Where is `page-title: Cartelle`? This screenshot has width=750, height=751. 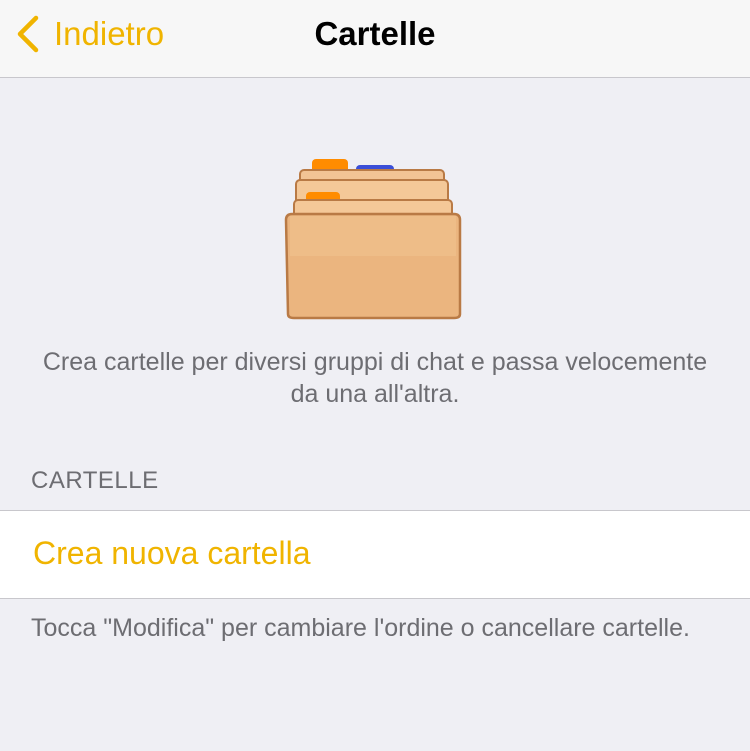
page-title: Cartelle is located at coordinates (375, 33).